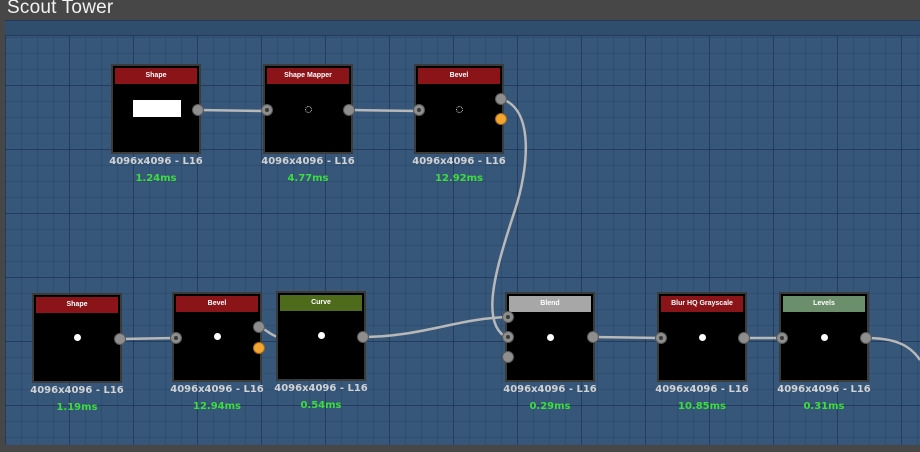 This screenshot has height=452, width=920. What do you see at coordinates (508, 357) in the screenshot?
I see `input-port-mask` at bounding box center [508, 357].